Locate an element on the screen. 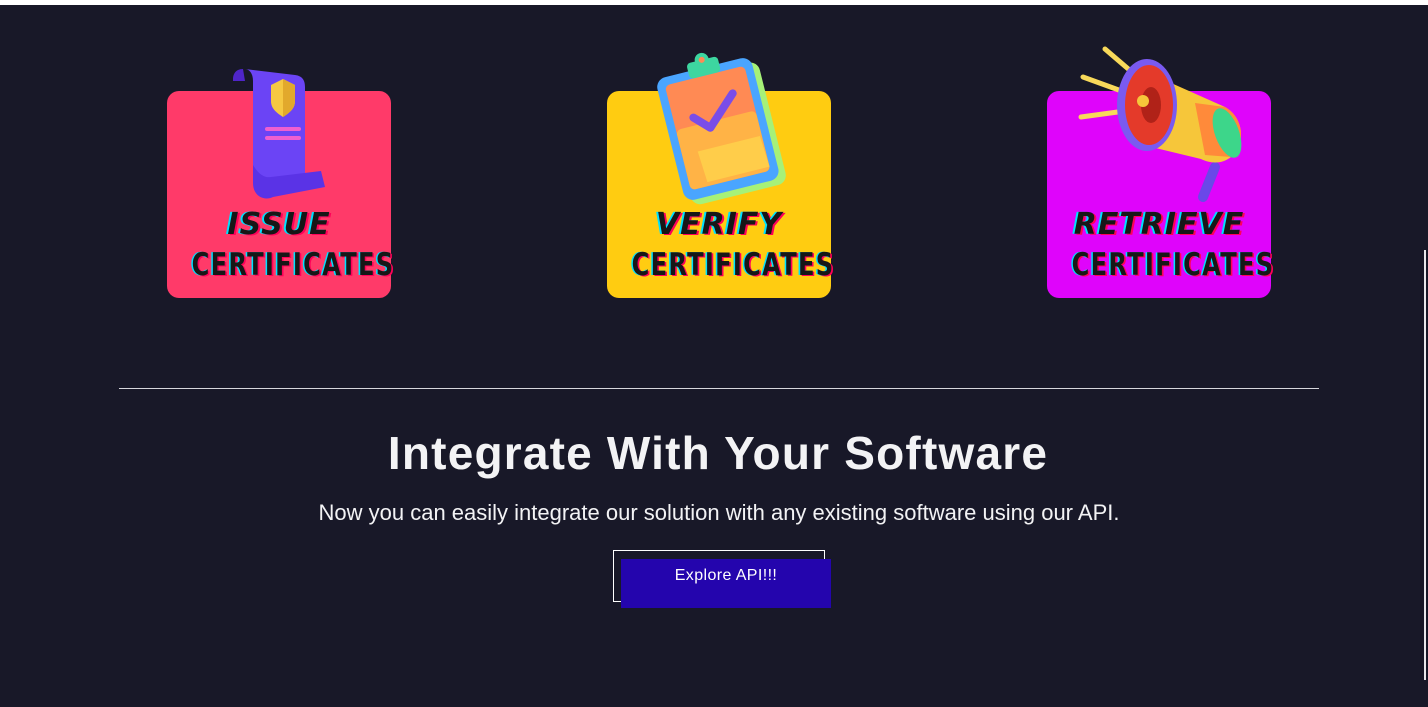 The height and width of the screenshot is (707, 1428). card-title-primary: ISSUE is located at coordinates (279, 224).